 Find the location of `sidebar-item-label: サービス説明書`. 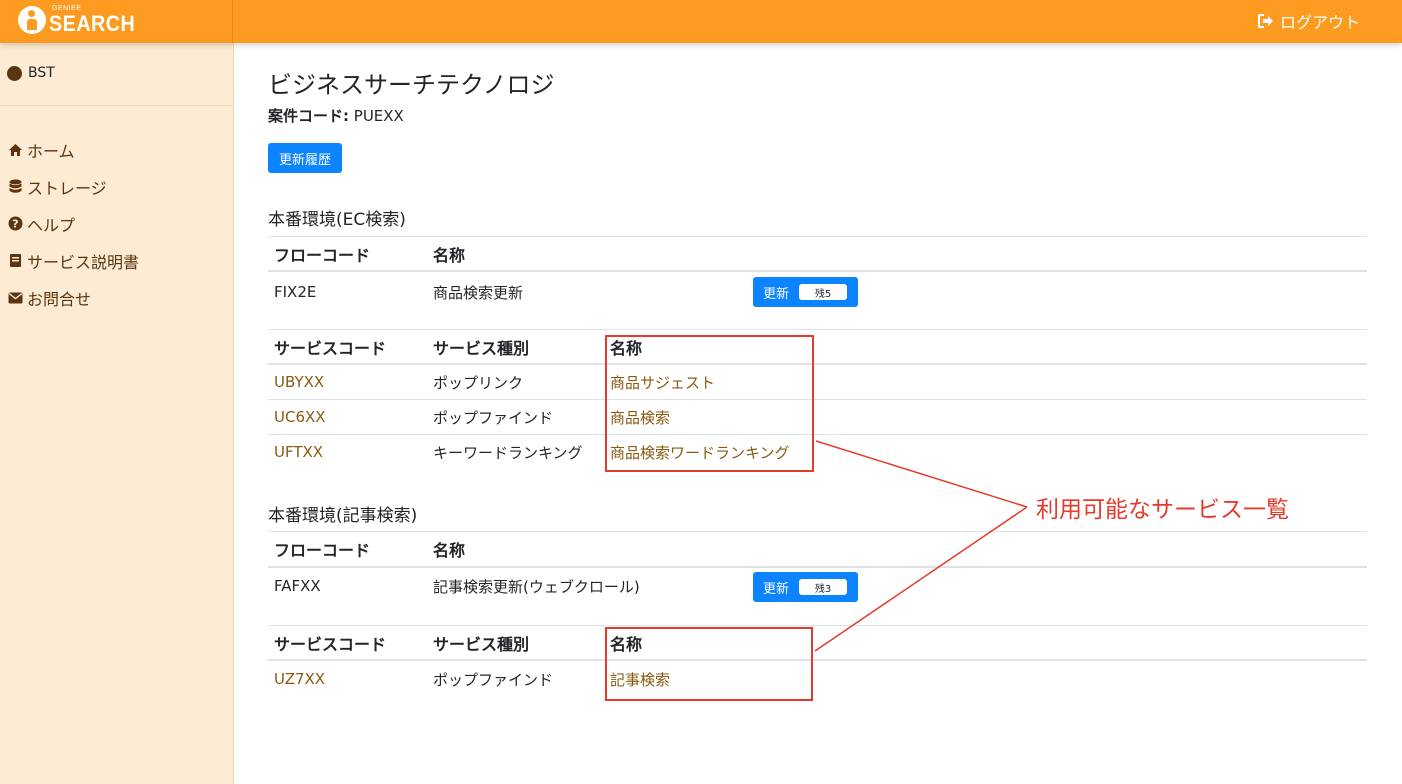

sidebar-item-label: サービス説明書 is located at coordinates (83, 262).